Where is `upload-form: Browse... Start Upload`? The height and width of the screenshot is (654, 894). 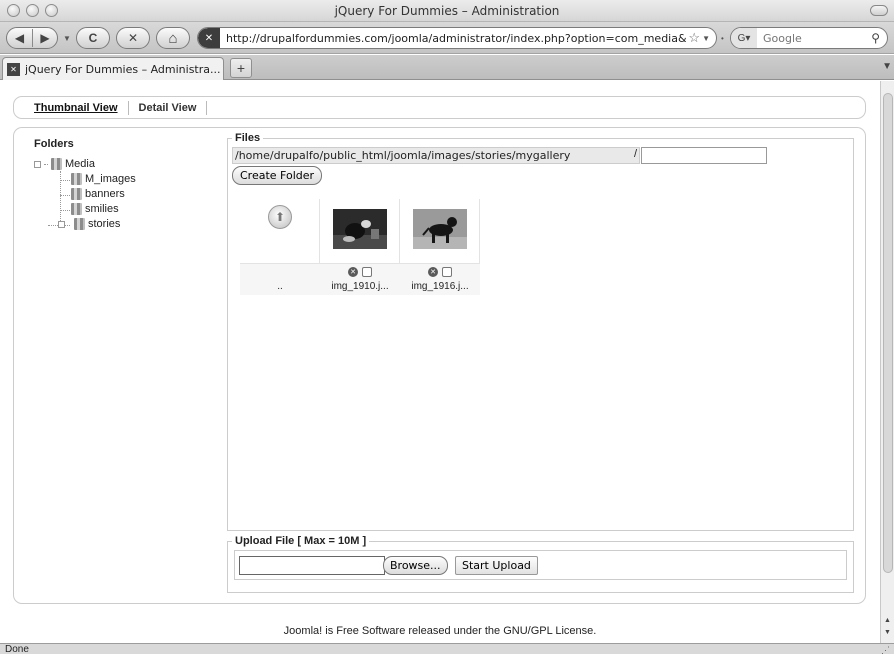
upload-form: Browse... Start Upload is located at coordinates (540, 565).